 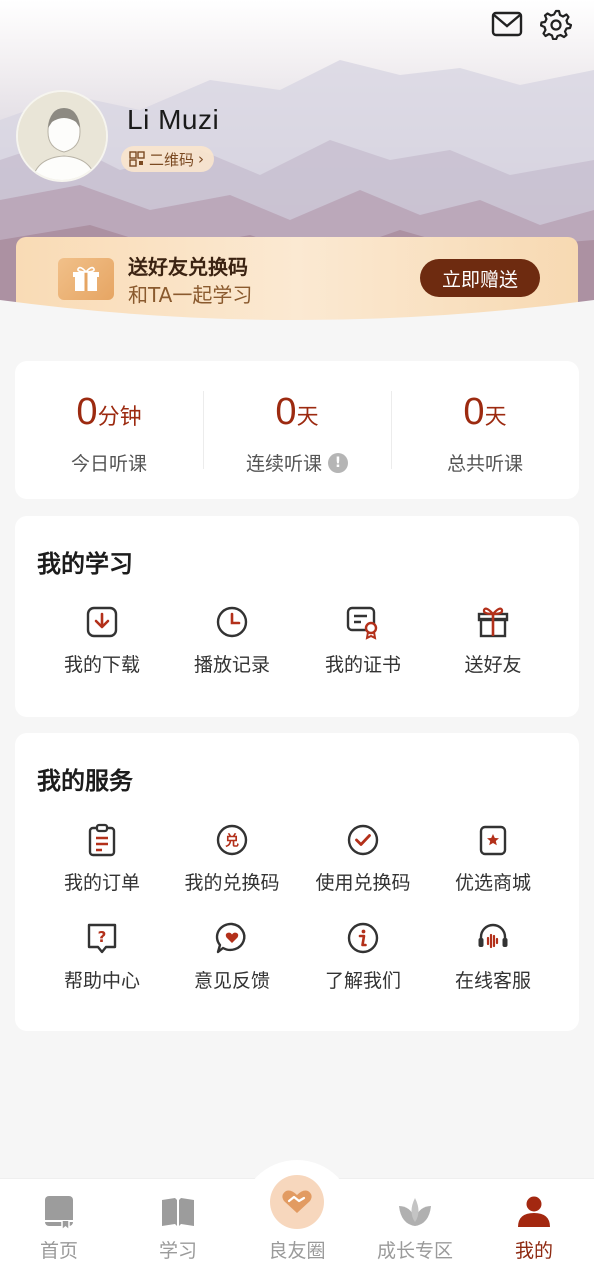 I want to click on my-downloads-item: 我的下载, so click(x=102, y=639).